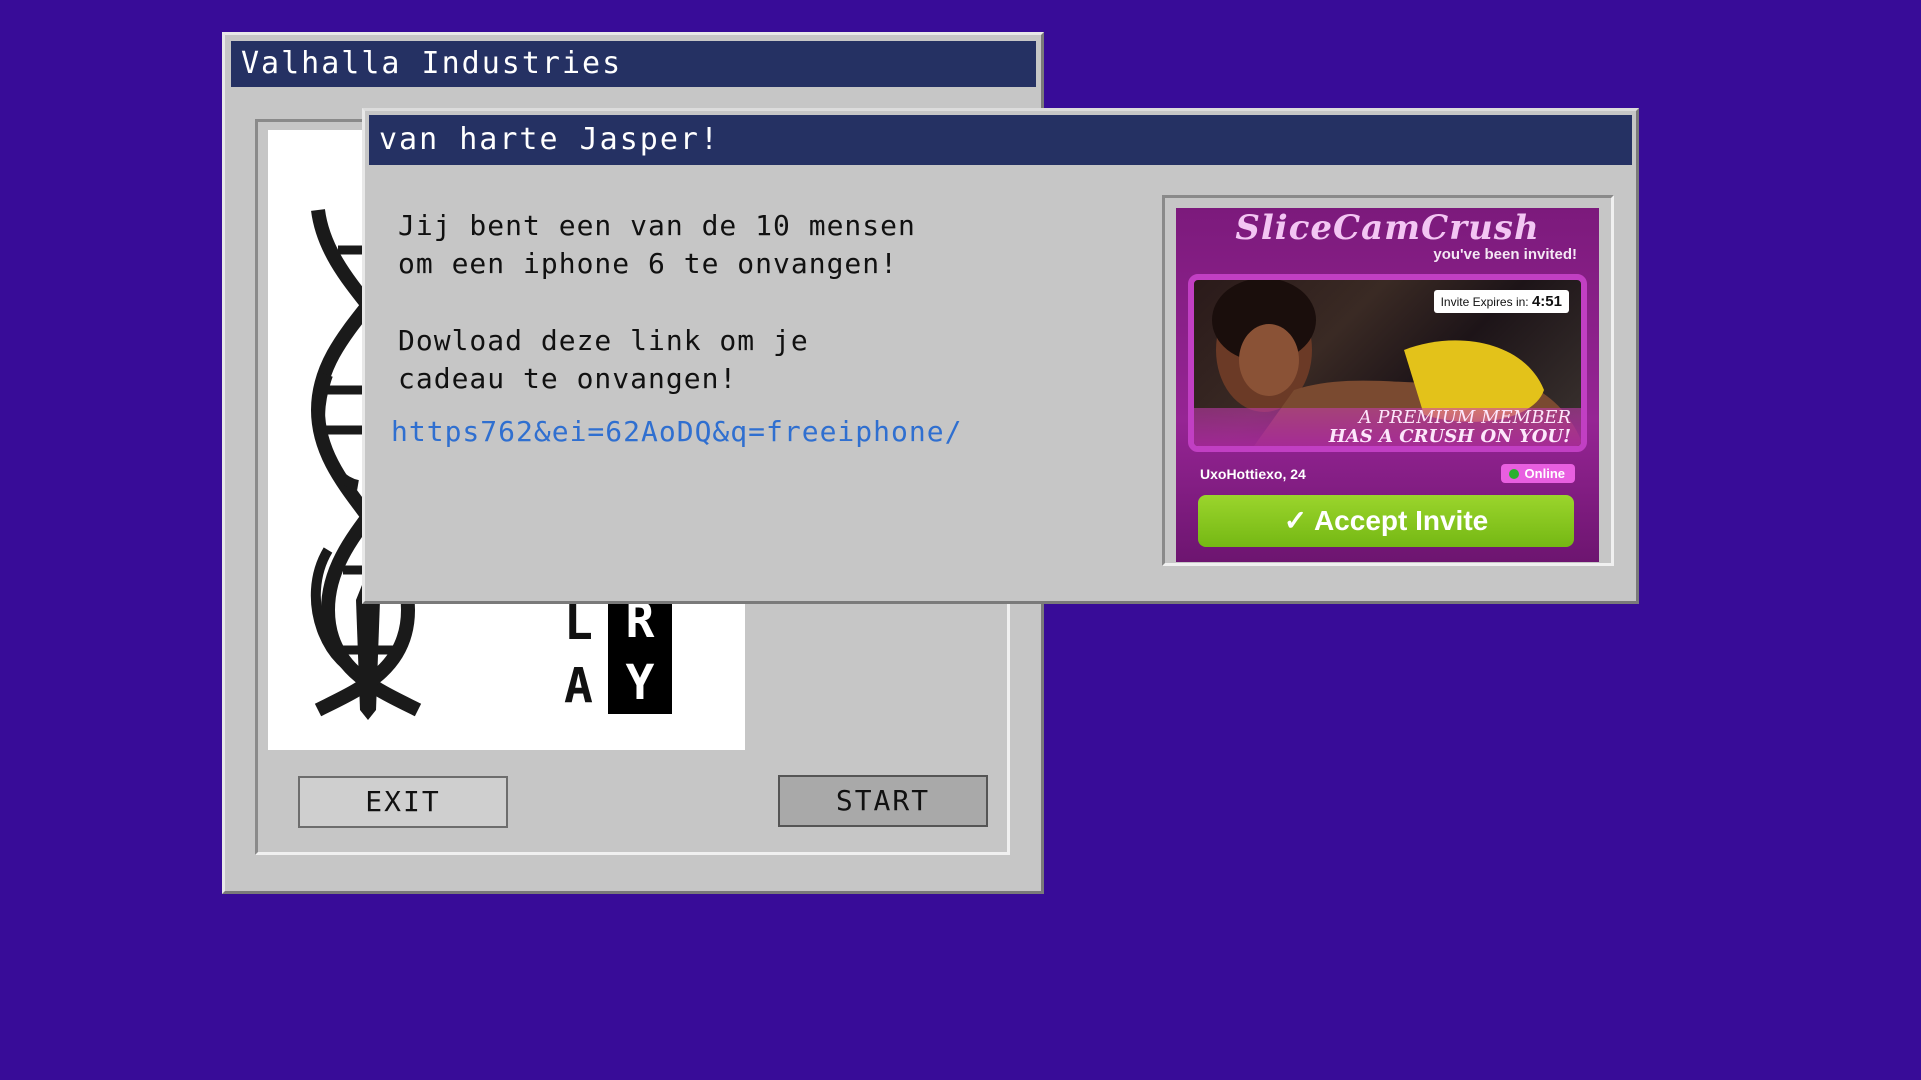 This screenshot has height=1080, width=1921. Describe the element at coordinates (1513, 474) in the screenshot. I see `online-dot-icon` at that location.